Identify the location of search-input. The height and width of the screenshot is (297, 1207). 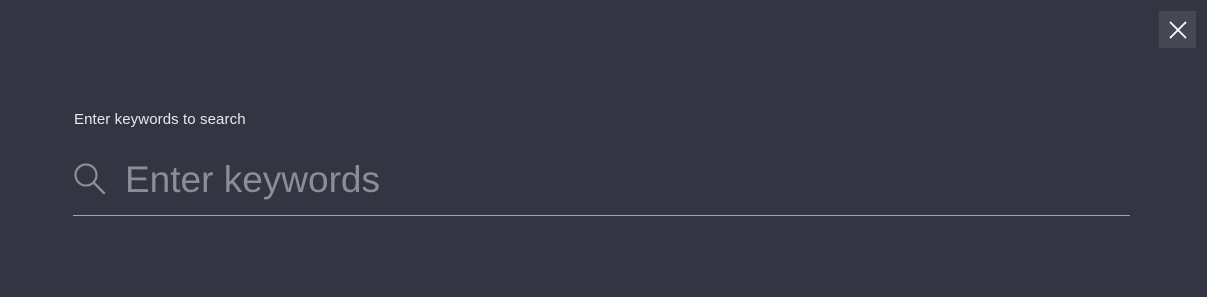
(625, 180).